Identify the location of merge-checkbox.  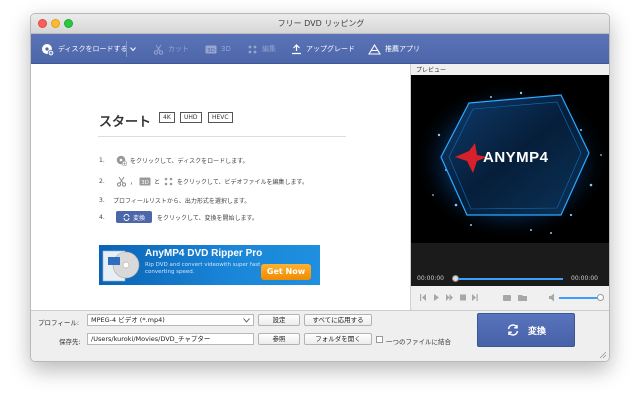
(379, 339).